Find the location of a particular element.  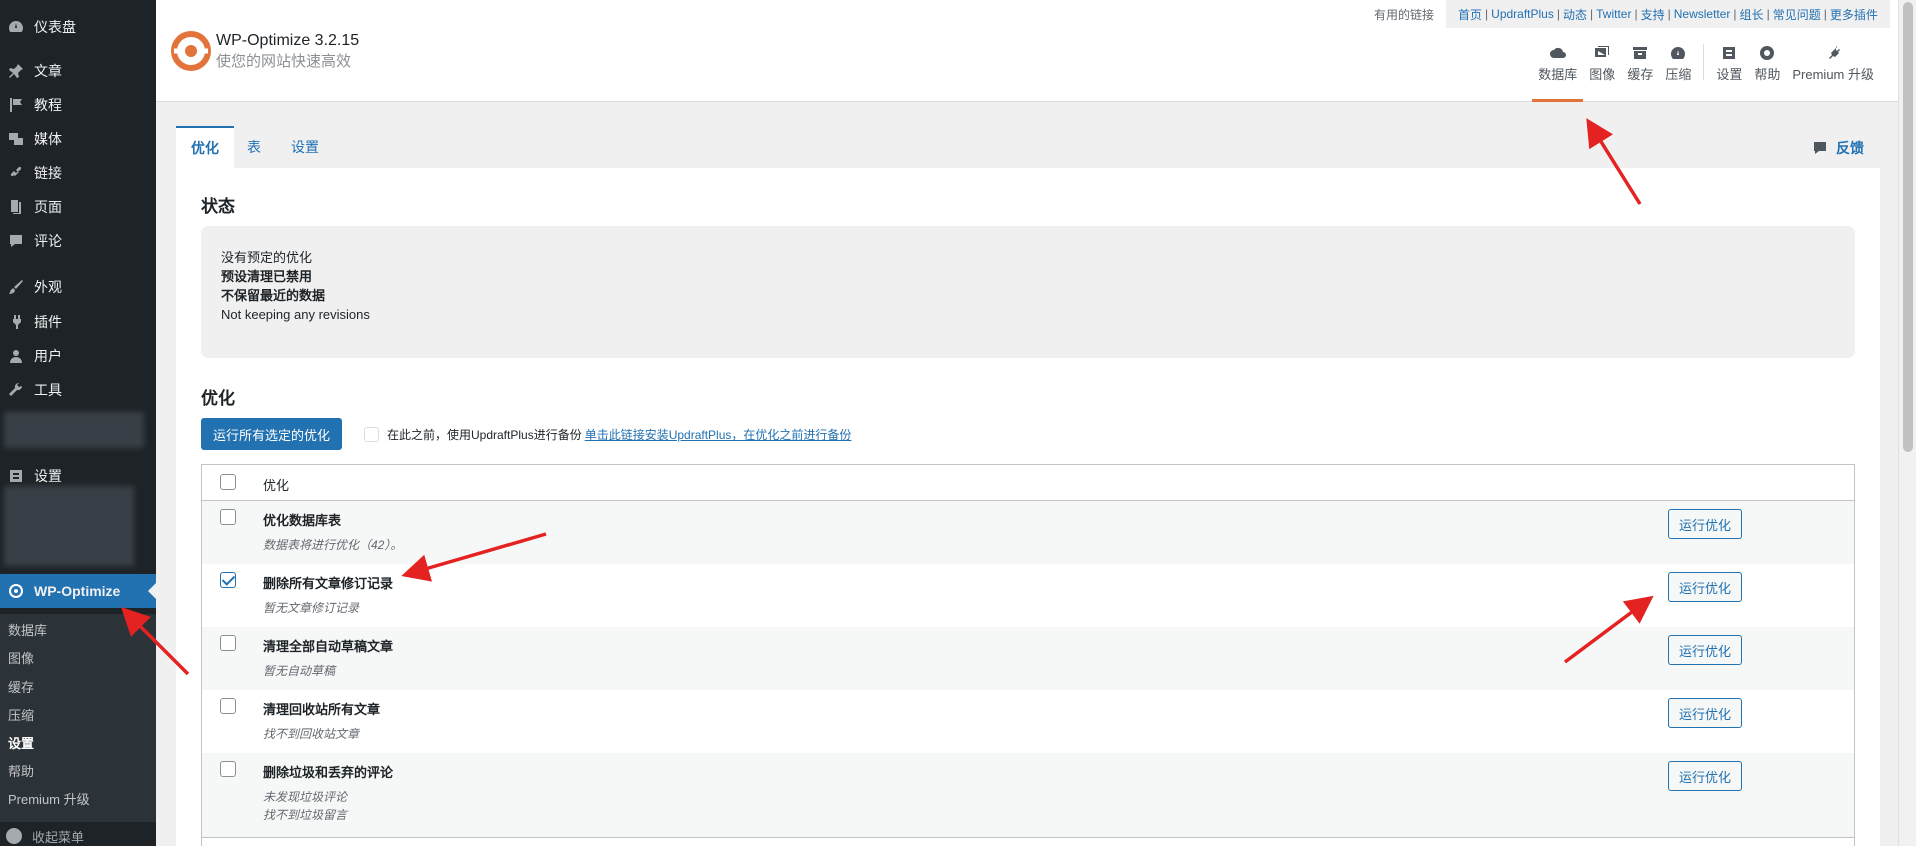

link-updraftplus: UpdraftPlus is located at coordinates (1522, 14).